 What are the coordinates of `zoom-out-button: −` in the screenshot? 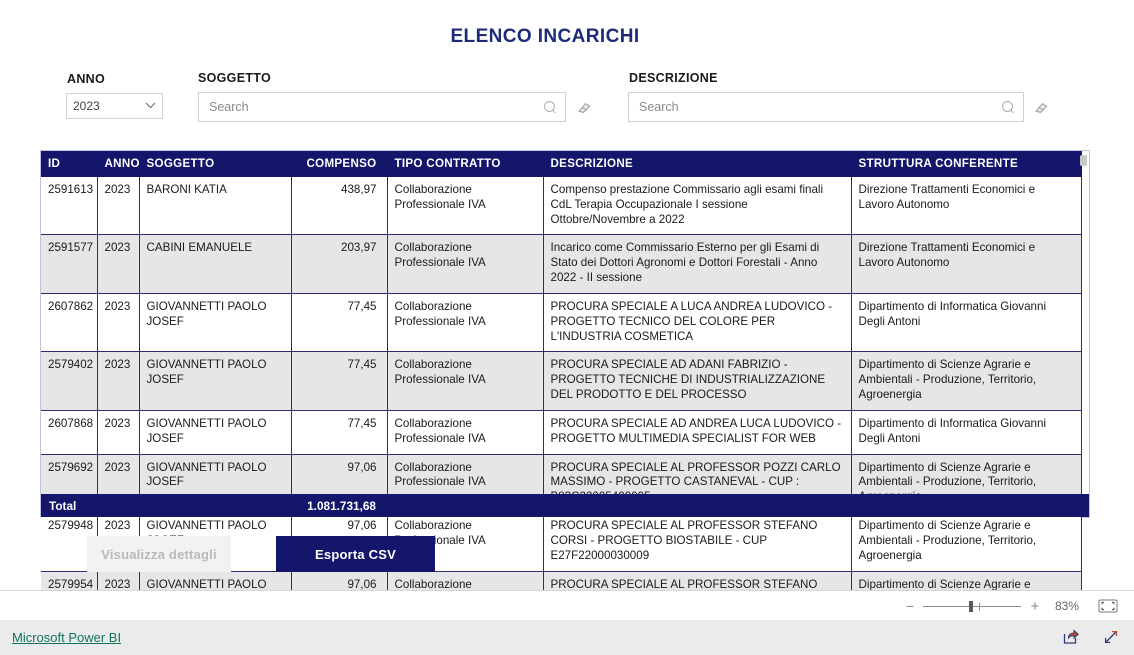 It's located at (910, 606).